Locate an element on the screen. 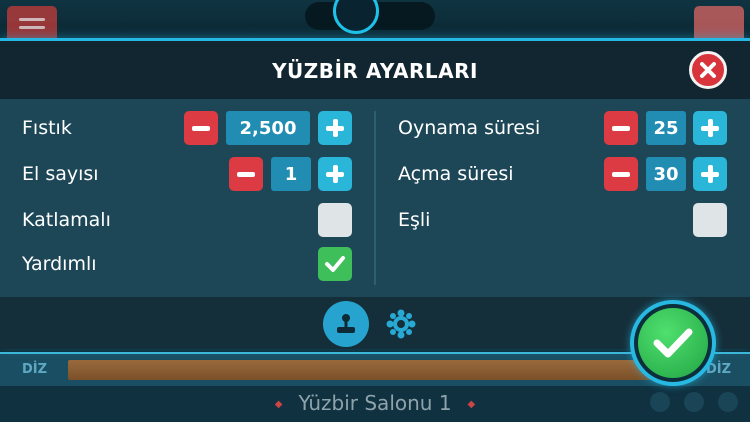 This screenshot has width=750, height=422. salon-title: ◆ Yüzbir Salonu 1 ◆ is located at coordinates (375, 403).